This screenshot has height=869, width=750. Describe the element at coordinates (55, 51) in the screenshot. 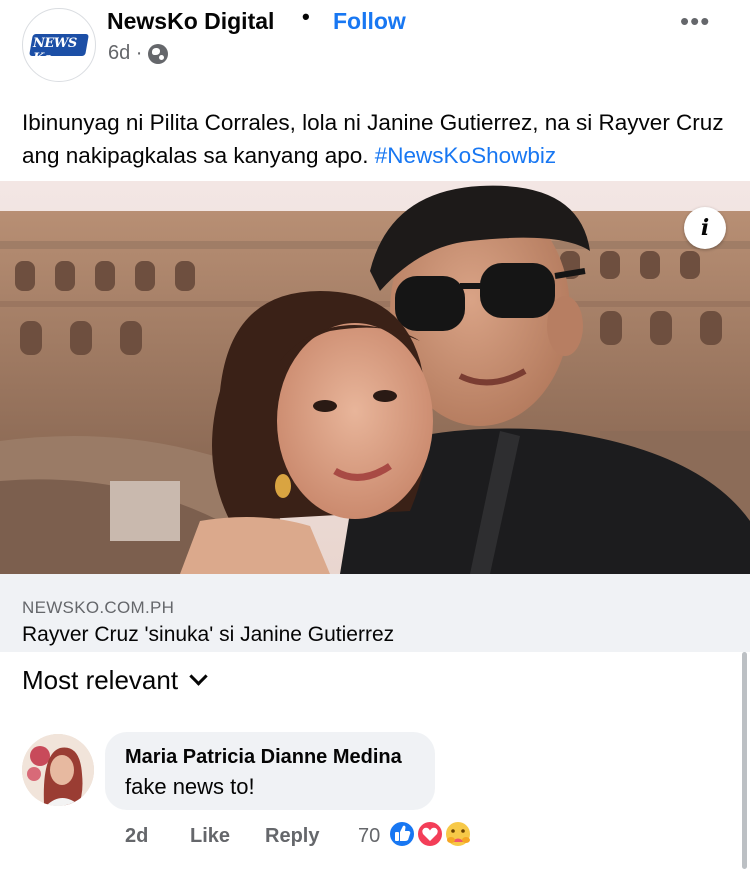

I see `logo-text: NEWS Ko` at that location.